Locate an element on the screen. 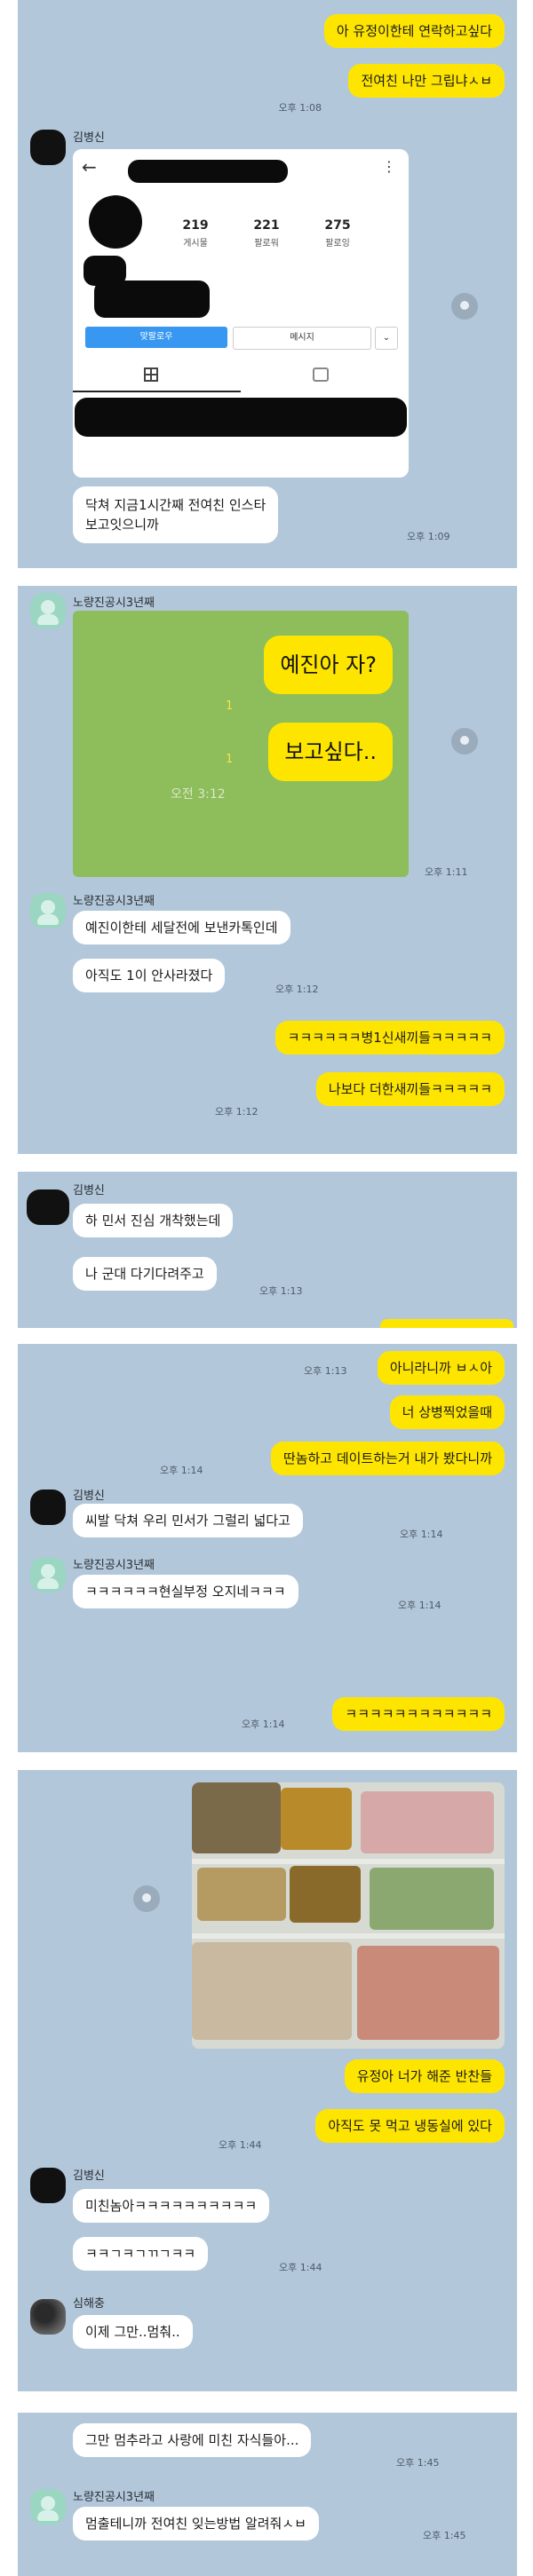 The width and height of the screenshot is (533, 2576). screenshot-message-bubble: 보고싶다.. is located at coordinates (330, 752).